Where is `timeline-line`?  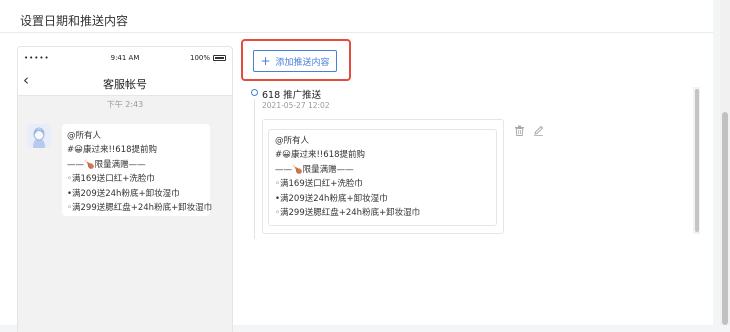 timeline-line is located at coordinates (254, 169).